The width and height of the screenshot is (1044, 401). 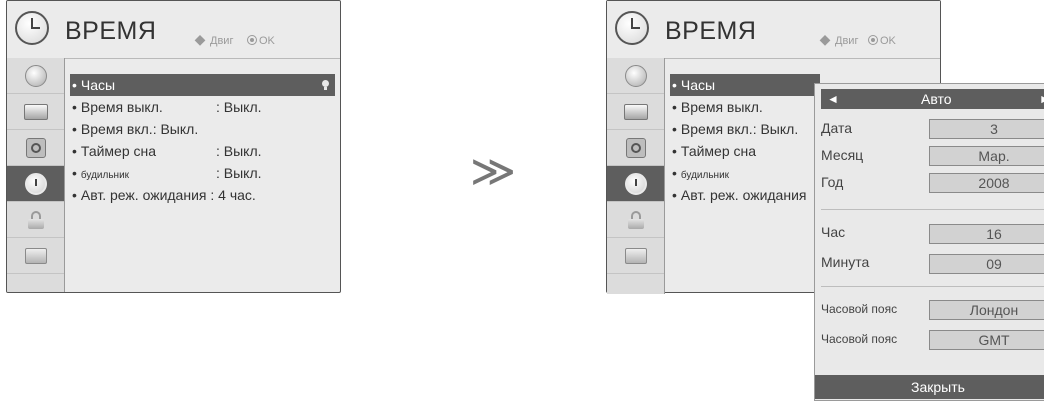 What do you see at coordinates (202, 173) in the screenshot?
I see `menu-item-alarm: • будильник : Выкл.` at bounding box center [202, 173].